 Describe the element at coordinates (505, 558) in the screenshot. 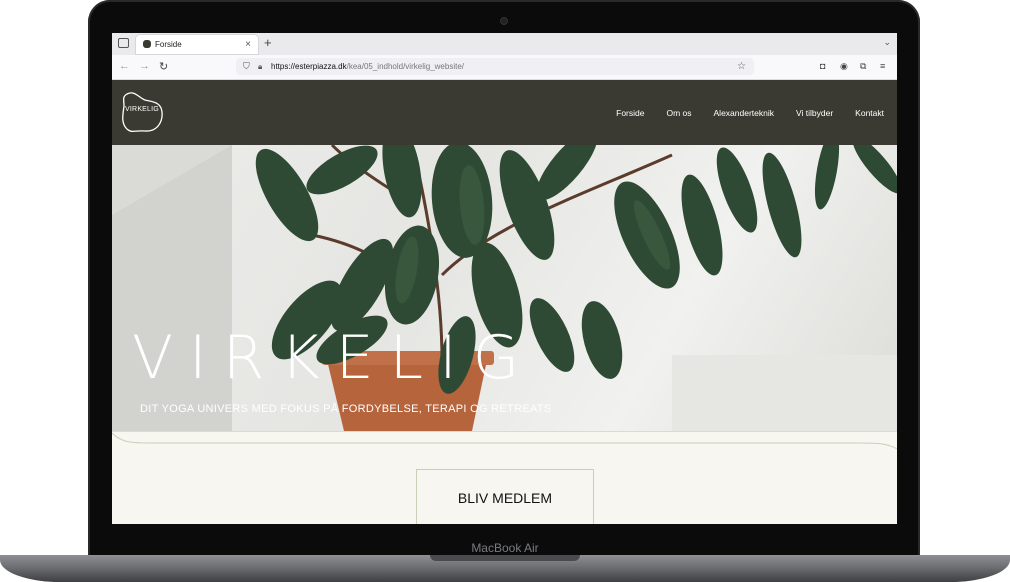

I see `laptop-notch` at that location.